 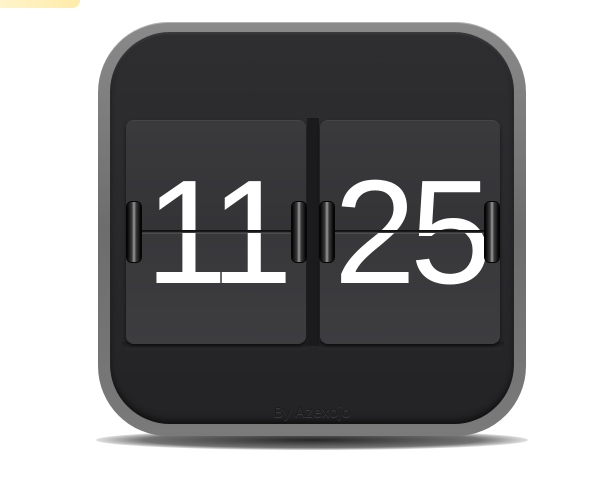 I want to click on hours-card: 11, so click(x=216, y=232).